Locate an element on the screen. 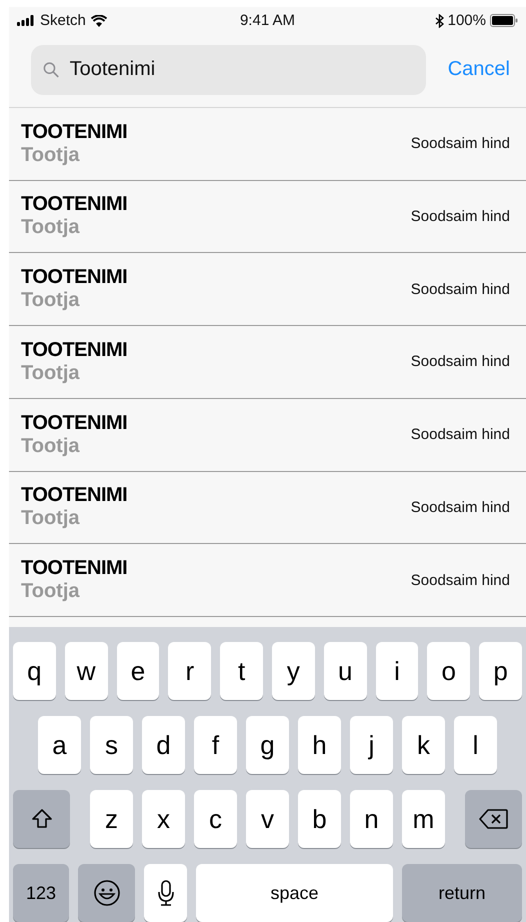 The image size is (526, 922). dictation-key is located at coordinates (165, 893).